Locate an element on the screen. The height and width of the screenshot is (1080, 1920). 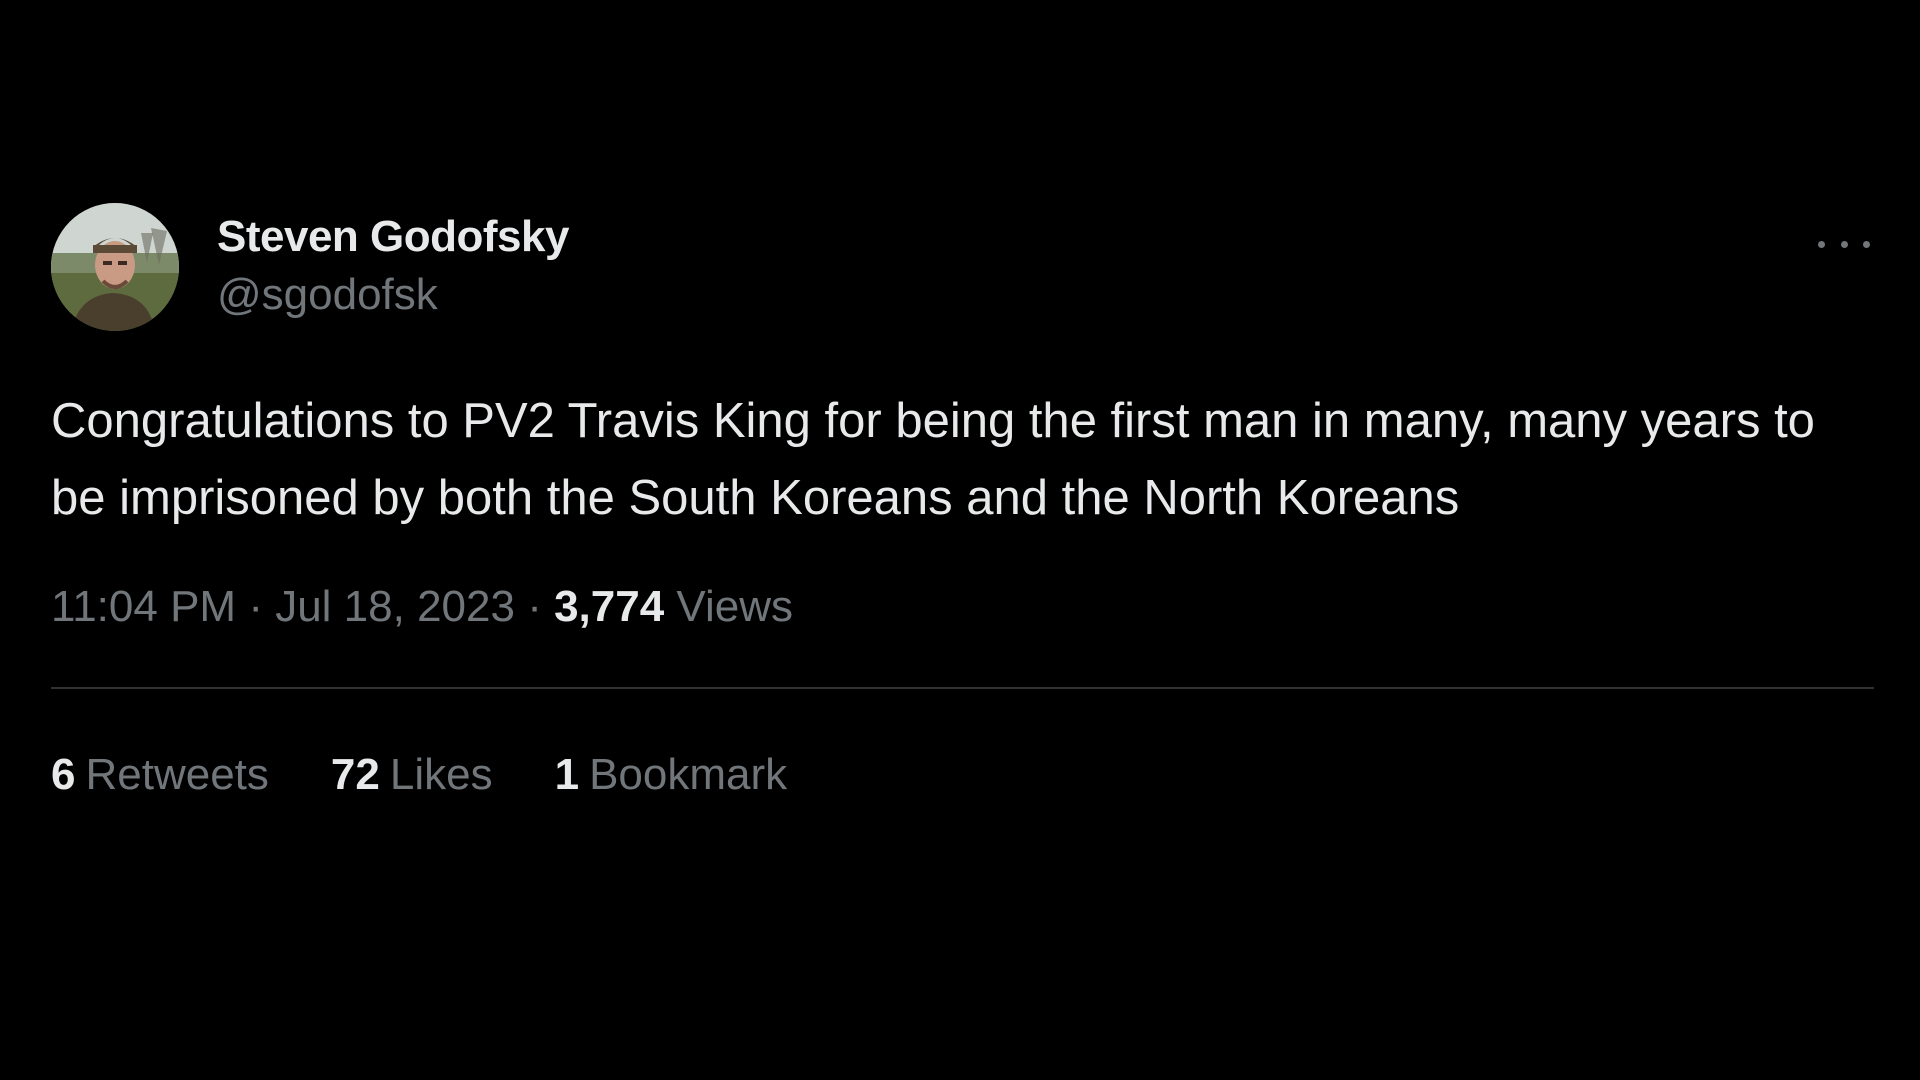
author-display-name: Steven Godofsky is located at coordinates (393, 237).